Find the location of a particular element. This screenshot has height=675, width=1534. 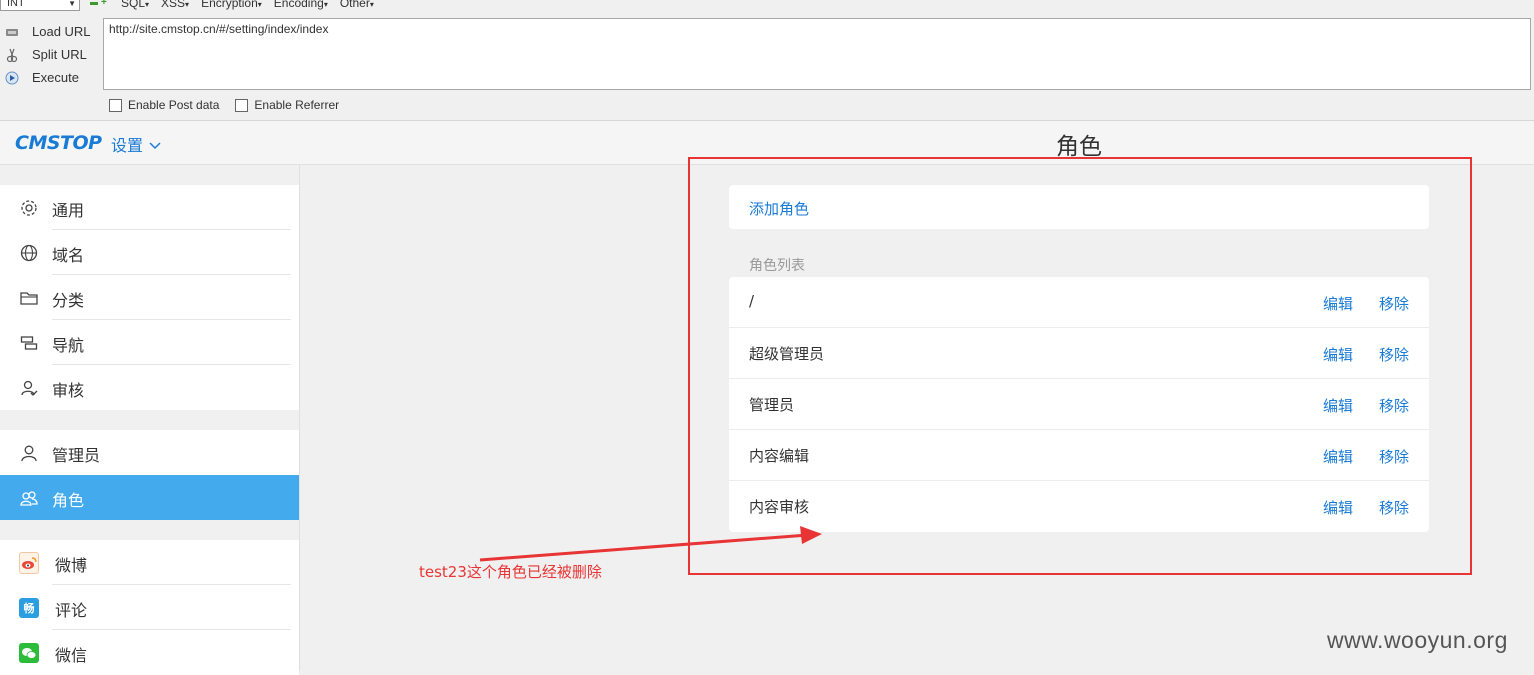

play-icon is located at coordinates (12, 78).